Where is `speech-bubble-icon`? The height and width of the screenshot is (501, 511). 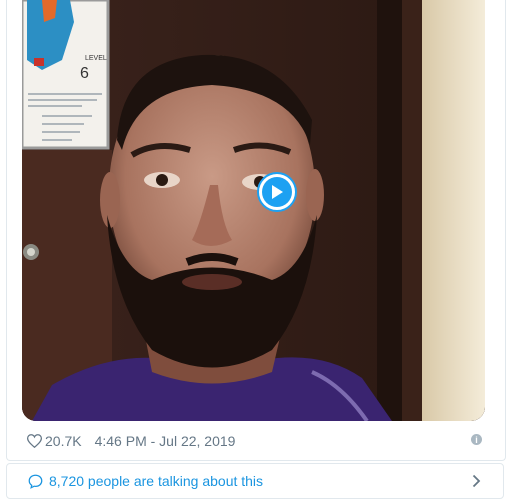
speech-bubble-icon is located at coordinates (35, 481).